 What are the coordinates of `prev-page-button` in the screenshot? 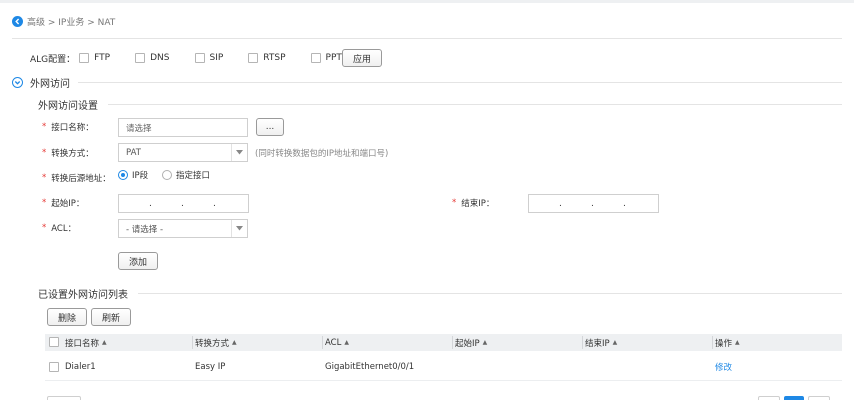 It's located at (769, 398).